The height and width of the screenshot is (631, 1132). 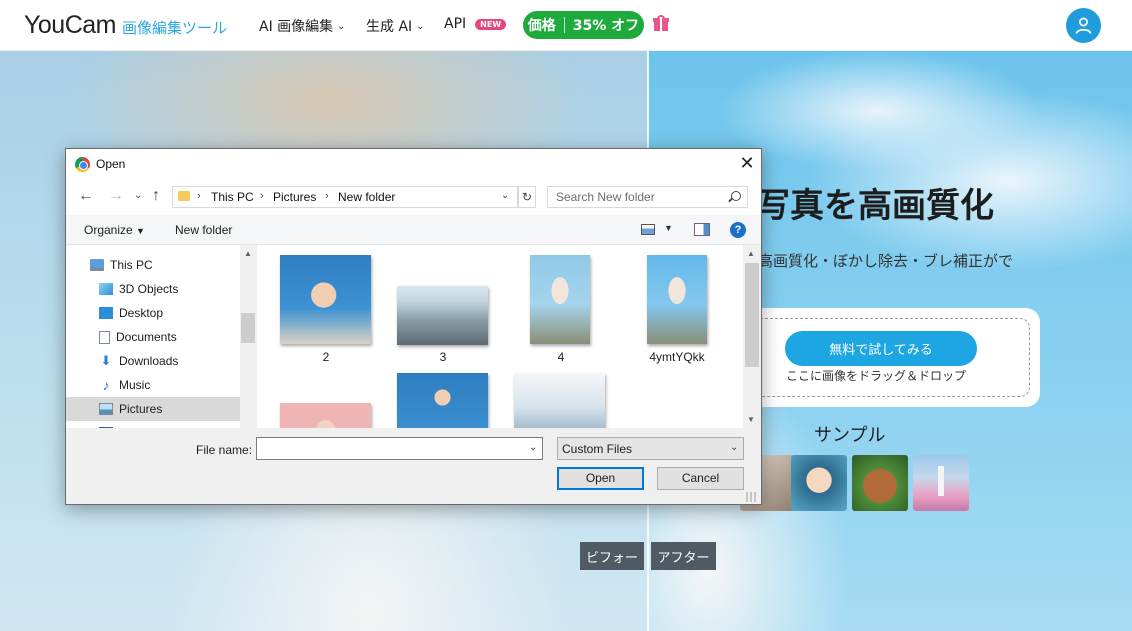 I want to click on view-mode-icon, so click(x=648, y=229).